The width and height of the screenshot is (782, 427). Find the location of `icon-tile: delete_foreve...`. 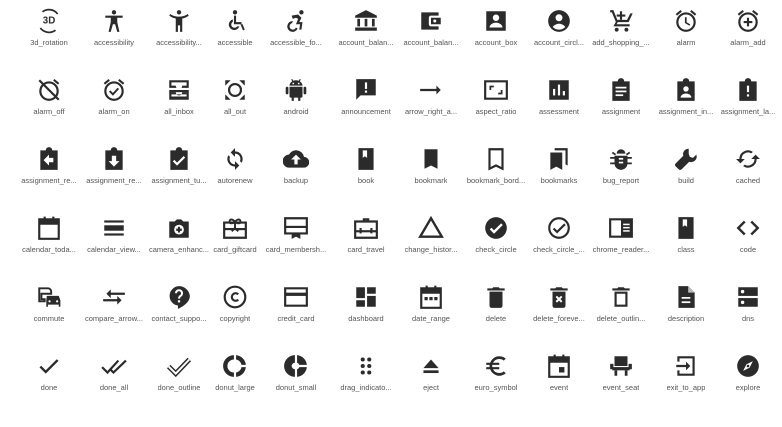

icon-tile: delete_foreve... is located at coordinates (559, 312).